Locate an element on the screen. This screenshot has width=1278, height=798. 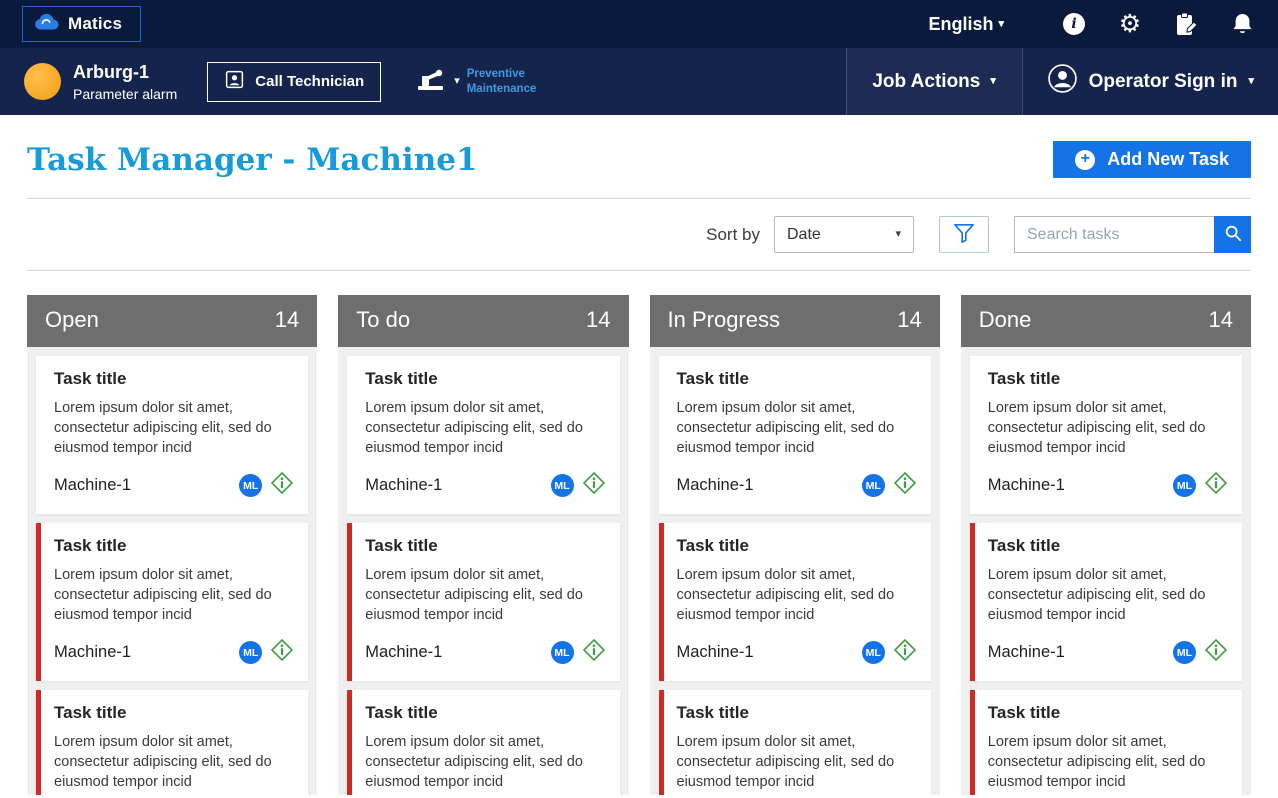
notifications-icon is located at coordinates (1242, 24).